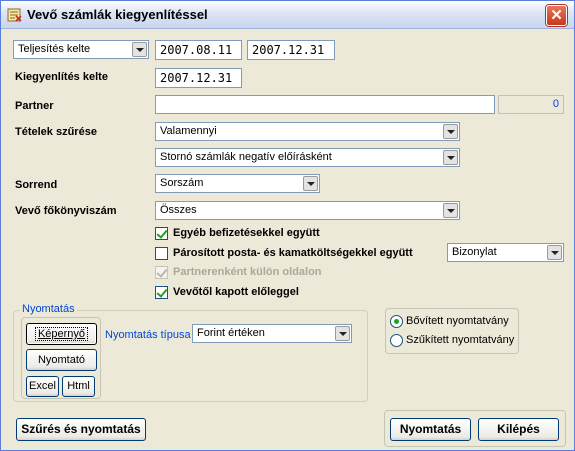 The height and width of the screenshot is (451, 575). Describe the element at coordinates (518, 429) in the screenshot. I see `exit-button: Kilépés` at that location.